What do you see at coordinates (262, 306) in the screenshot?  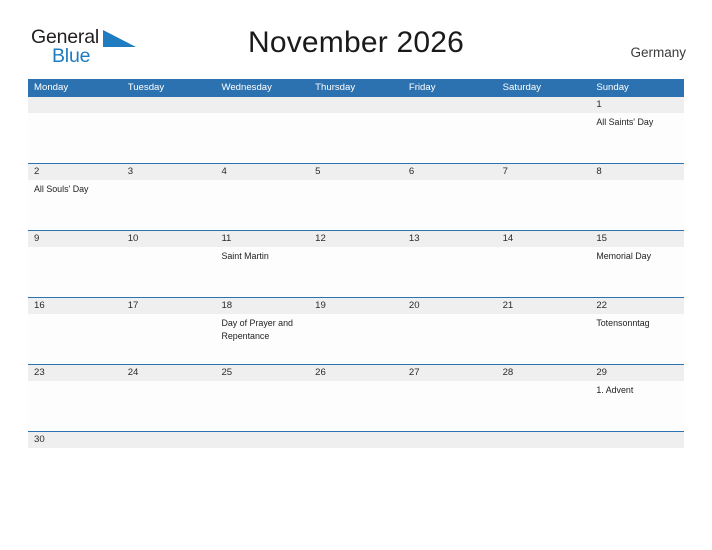 I see `day-number: 18` at bounding box center [262, 306].